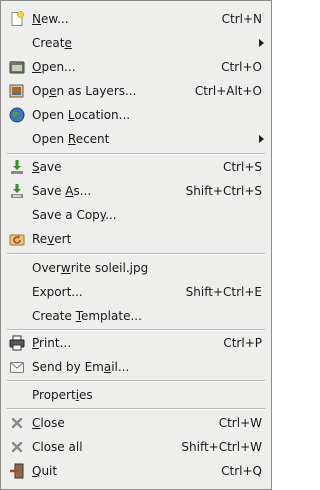 The image size is (320, 490). I want to click on accel-open: Ctrl+O, so click(241, 67).